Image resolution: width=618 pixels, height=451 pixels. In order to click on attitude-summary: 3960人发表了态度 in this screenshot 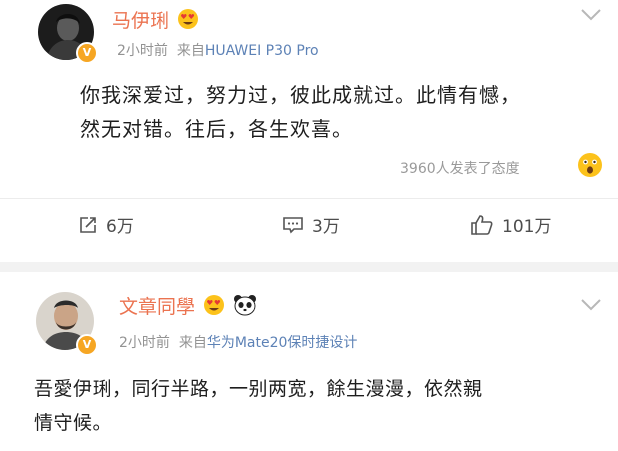, I will do `click(460, 168)`.